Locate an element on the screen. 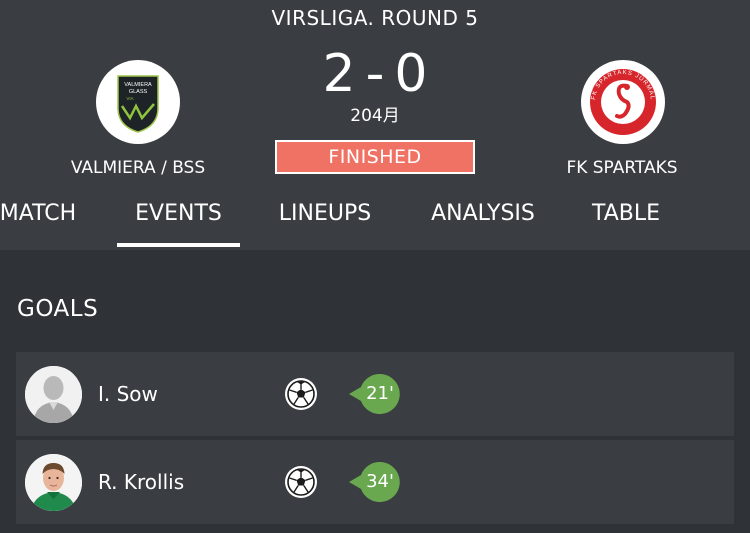 Image resolution: width=750 pixels, height=533 pixels. away-team-logo: FK SPARTAKS JŪRMALA is located at coordinates (621, 100).